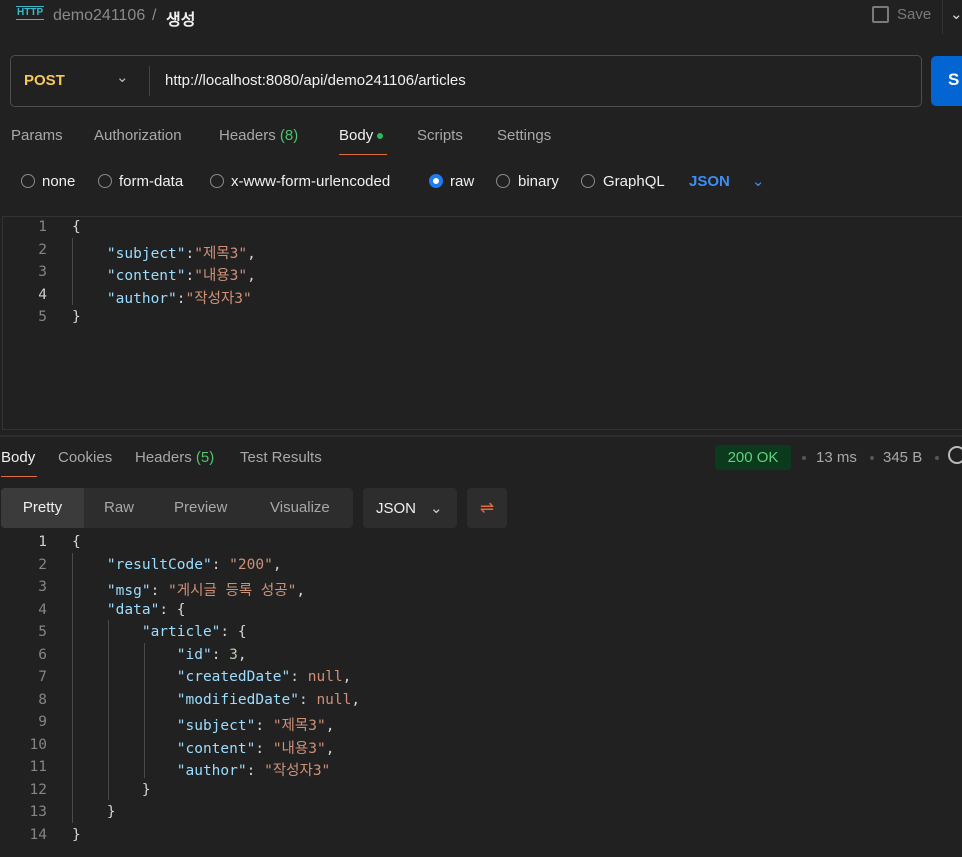 The width and height of the screenshot is (962, 857). What do you see at coordinates (81, 80) in the screenshot?
I see `method-select: POST ⌄` at bounding box center [81, 80].